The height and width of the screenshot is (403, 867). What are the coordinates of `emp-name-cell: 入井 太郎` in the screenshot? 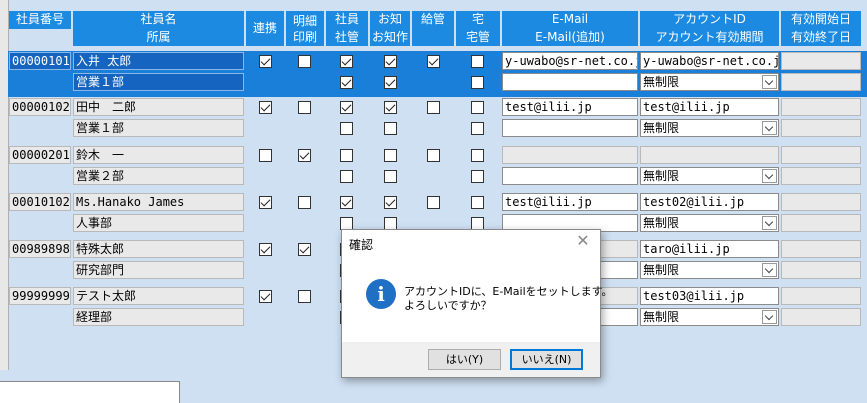 It's located at (158, 61).